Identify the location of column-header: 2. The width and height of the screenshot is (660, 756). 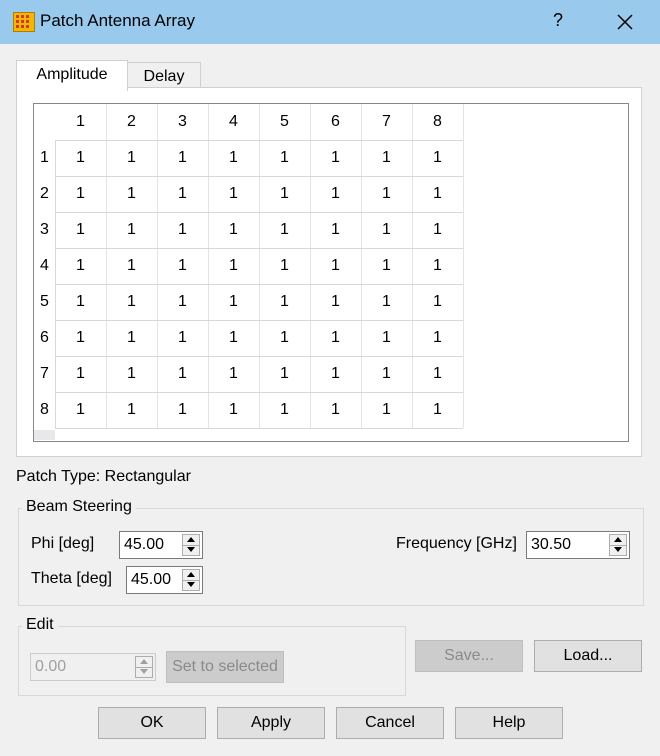
(131, 122).